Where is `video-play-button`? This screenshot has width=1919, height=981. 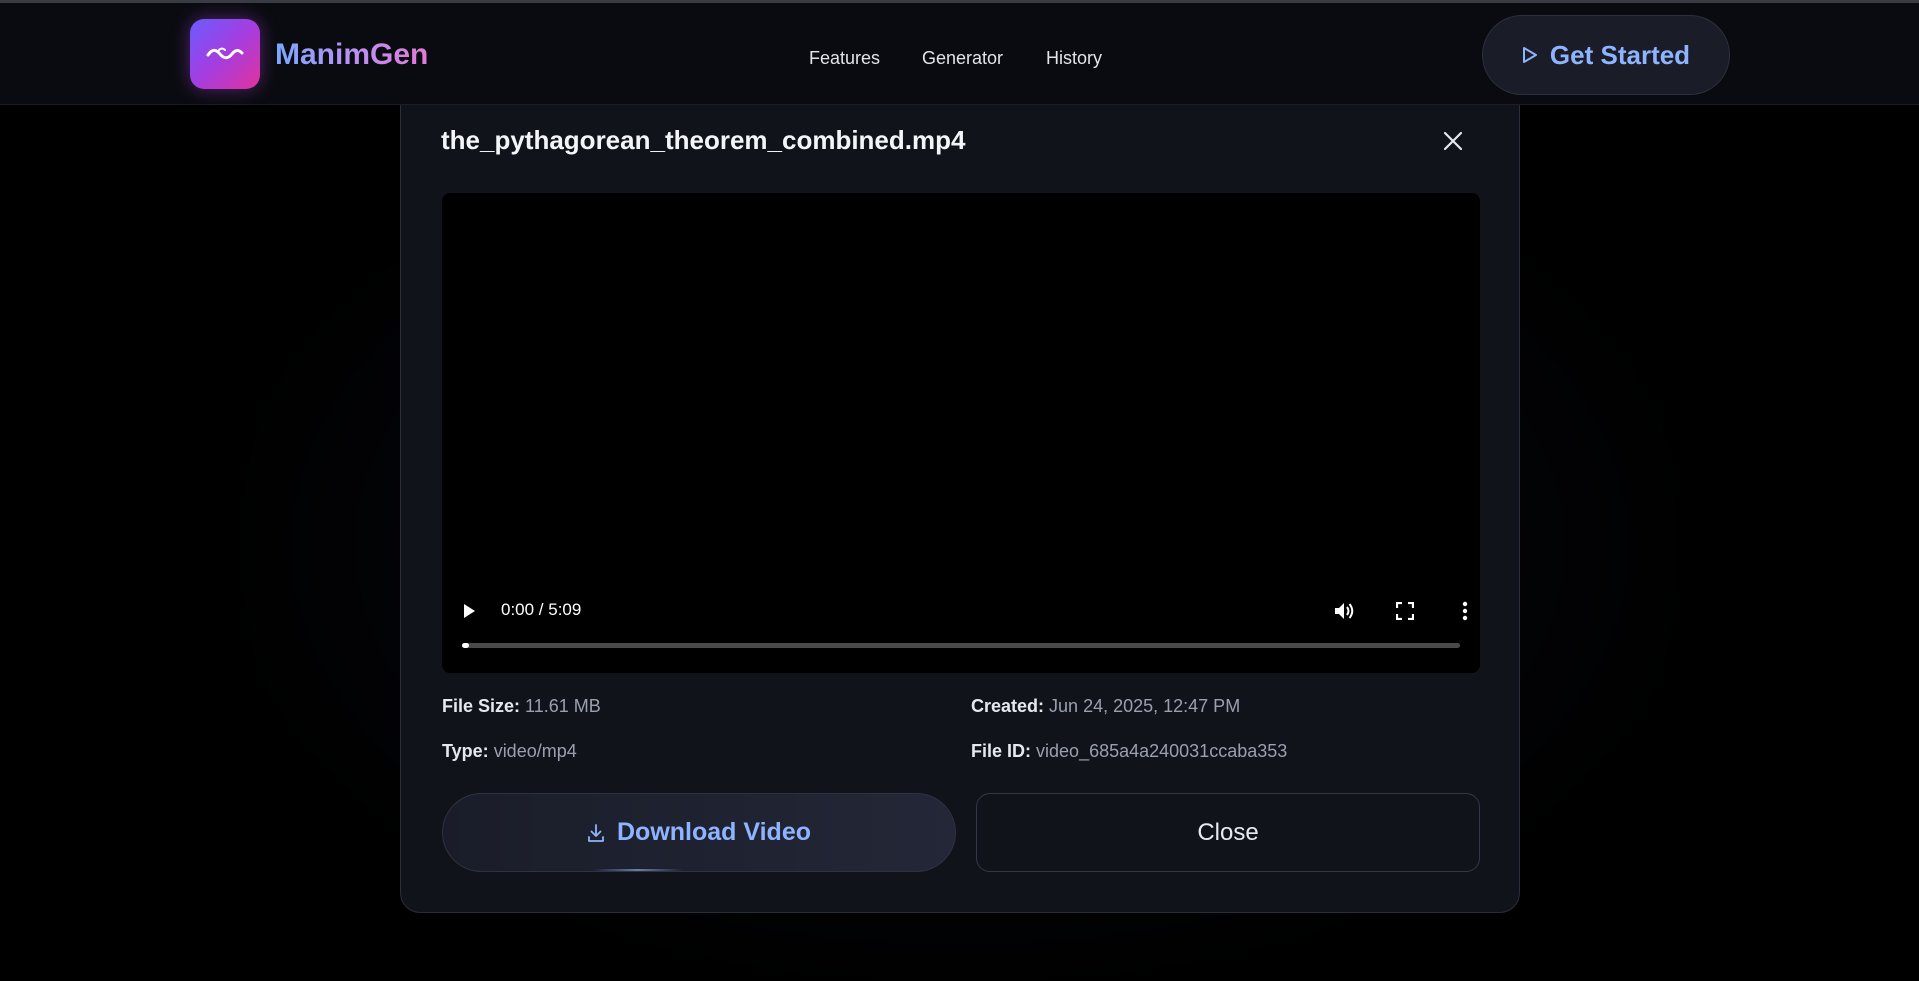 video-play-button is located at coordinates (469, 611).